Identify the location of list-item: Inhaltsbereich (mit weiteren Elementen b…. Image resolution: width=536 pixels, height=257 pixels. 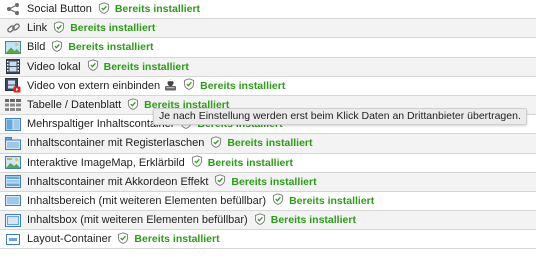
(268, 202).